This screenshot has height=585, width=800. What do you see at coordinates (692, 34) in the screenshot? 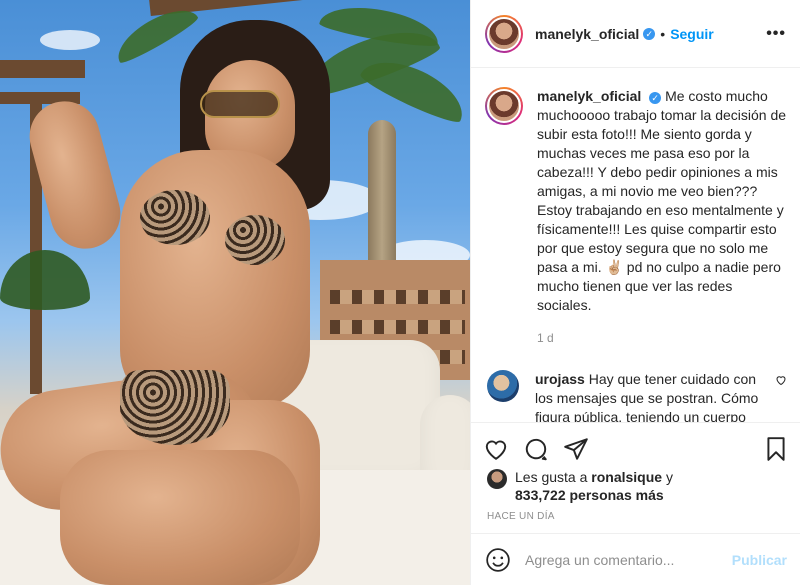
I see `follow-button: Seguir` at bounding box center [692, 34].